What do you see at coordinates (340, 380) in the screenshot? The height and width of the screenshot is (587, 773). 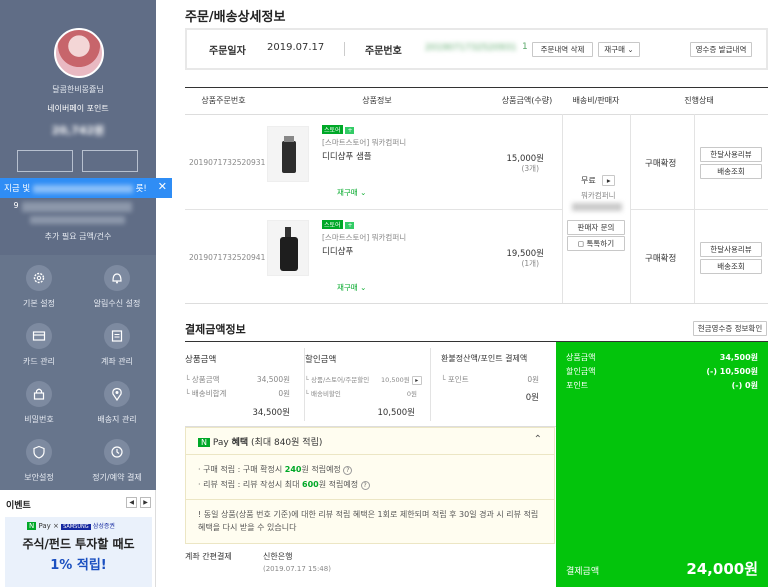 I see `line-label-text: 상품/스토어/주문할인` at bounding box center [340, 380].